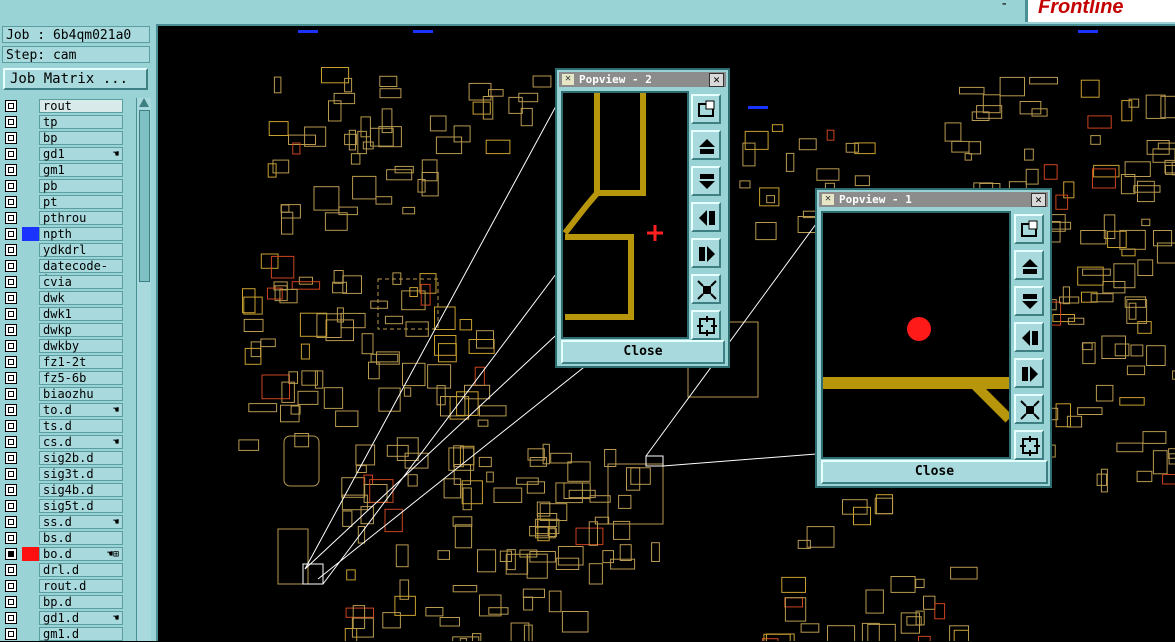 This screenshot has height=642, width=1175. What do you see at coordinates (69, 138) in the screenshot?
I see `layer-row: bp` at bounding box center [69, 138].